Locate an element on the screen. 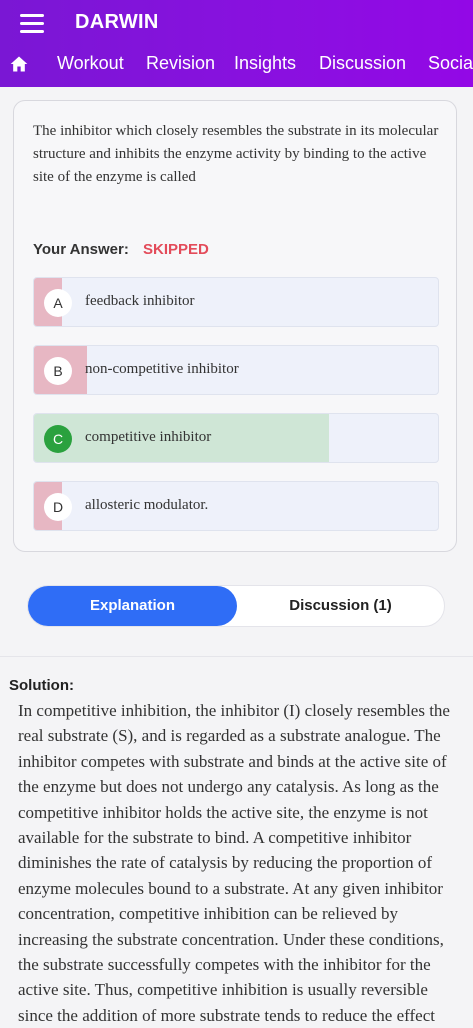 This screenshot has height=1028, width=473. app-title: DARWIN is located at coordinates (117, 22).